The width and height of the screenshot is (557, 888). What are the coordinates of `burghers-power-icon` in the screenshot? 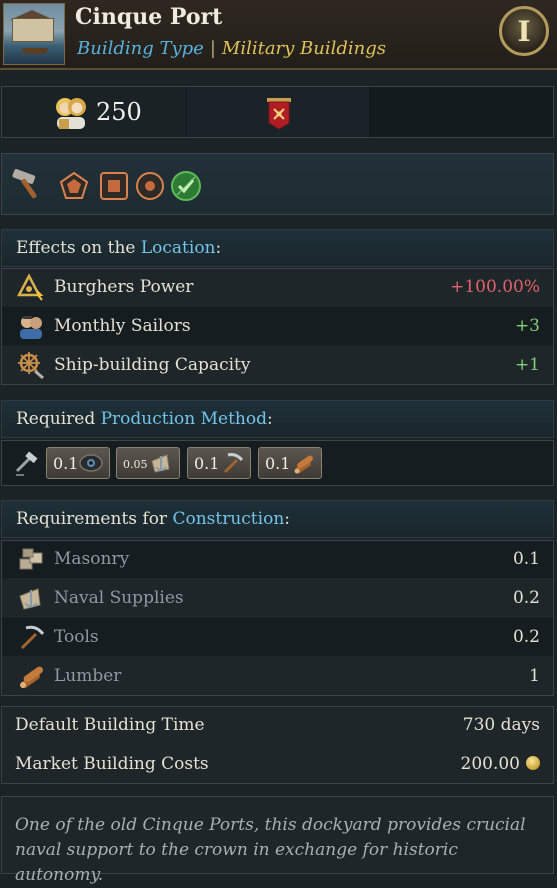 It's located at (30, 287).